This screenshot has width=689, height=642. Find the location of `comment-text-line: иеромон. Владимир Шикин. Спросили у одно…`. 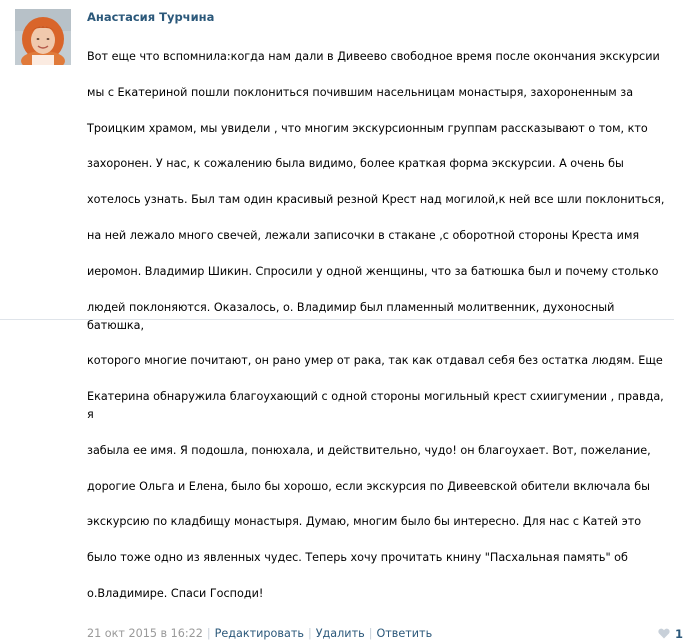

comment-text-line: иеромон. Владимир Шикин. Спросили у одно… is located at coordinates (373, 271).